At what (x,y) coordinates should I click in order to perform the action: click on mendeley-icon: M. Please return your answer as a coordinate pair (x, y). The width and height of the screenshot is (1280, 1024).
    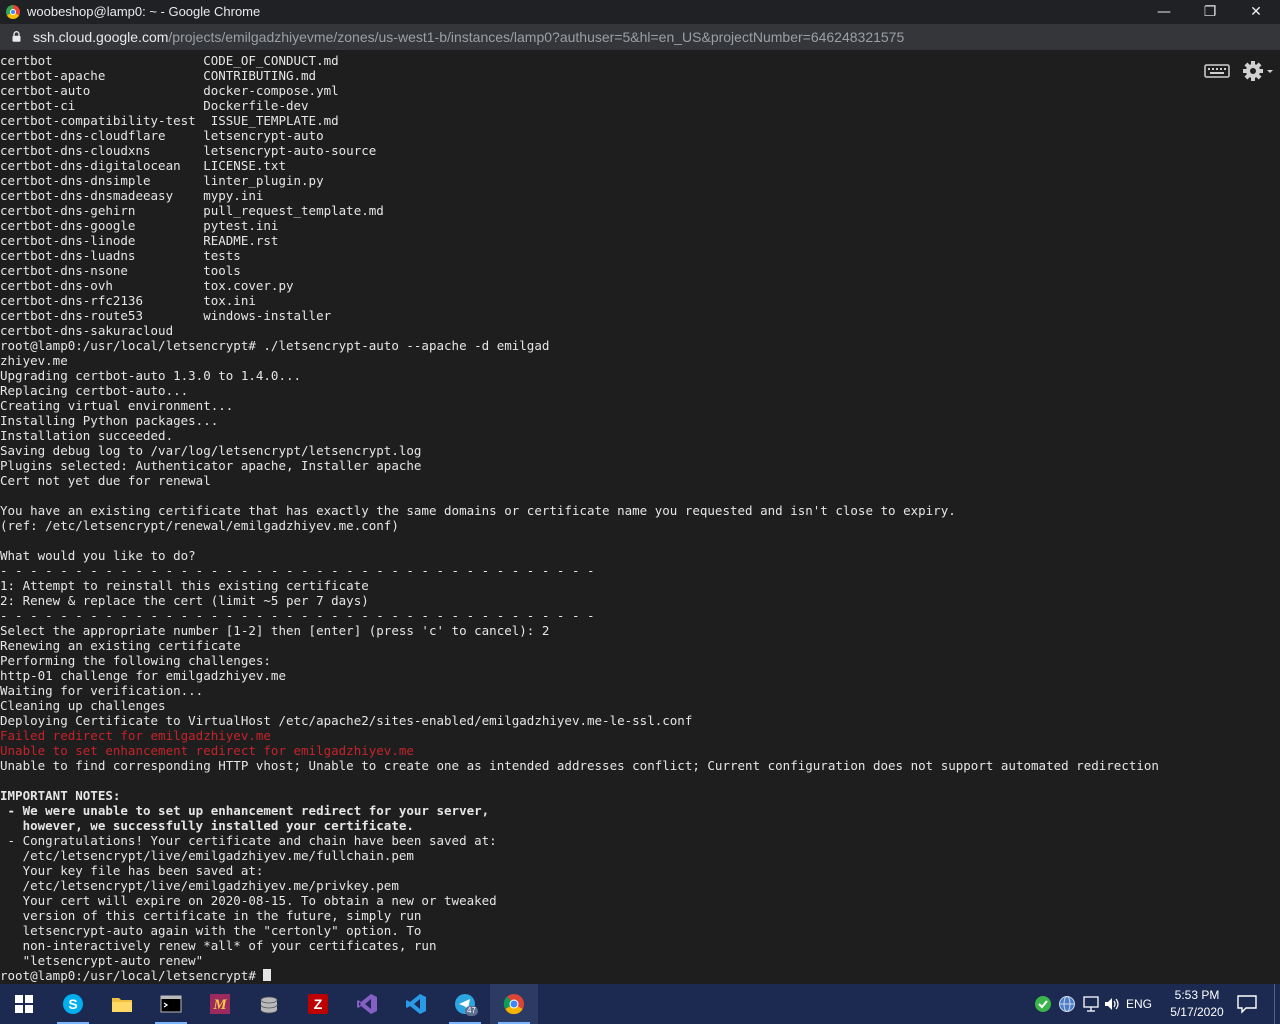
    Looking at the image, I should click on (220, 1004).